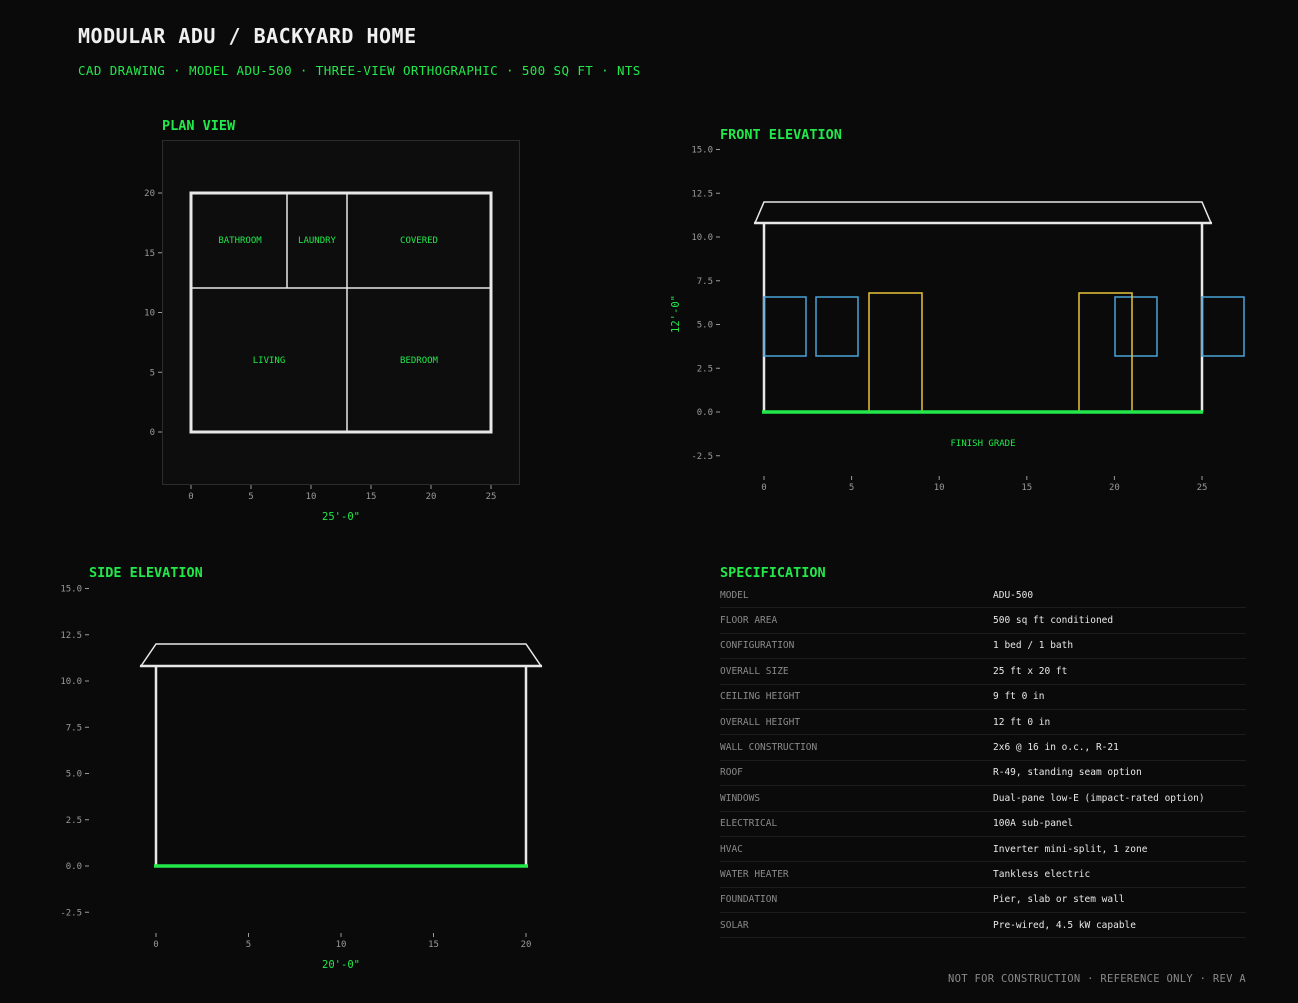  What do you see at coordinates (1019, 697) in the screenshot?
I see `spec-value: 9 ft 0 in` at bounding box center [1019, 697].